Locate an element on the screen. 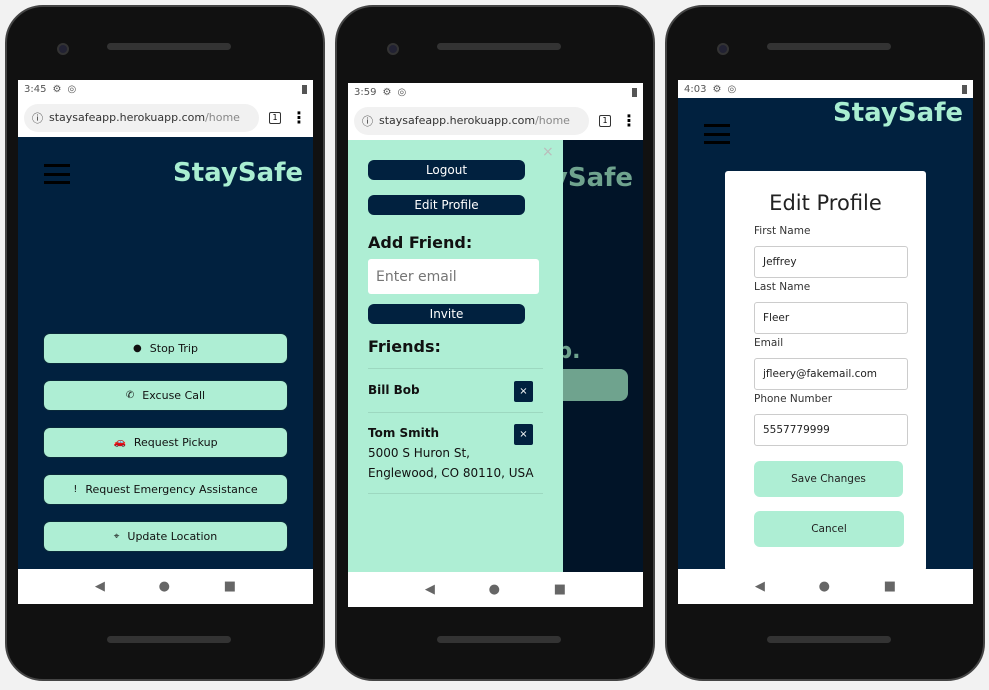 The height and width of the screenshot is (690, 989). close-icon: × is located at coordinates (548, 152).